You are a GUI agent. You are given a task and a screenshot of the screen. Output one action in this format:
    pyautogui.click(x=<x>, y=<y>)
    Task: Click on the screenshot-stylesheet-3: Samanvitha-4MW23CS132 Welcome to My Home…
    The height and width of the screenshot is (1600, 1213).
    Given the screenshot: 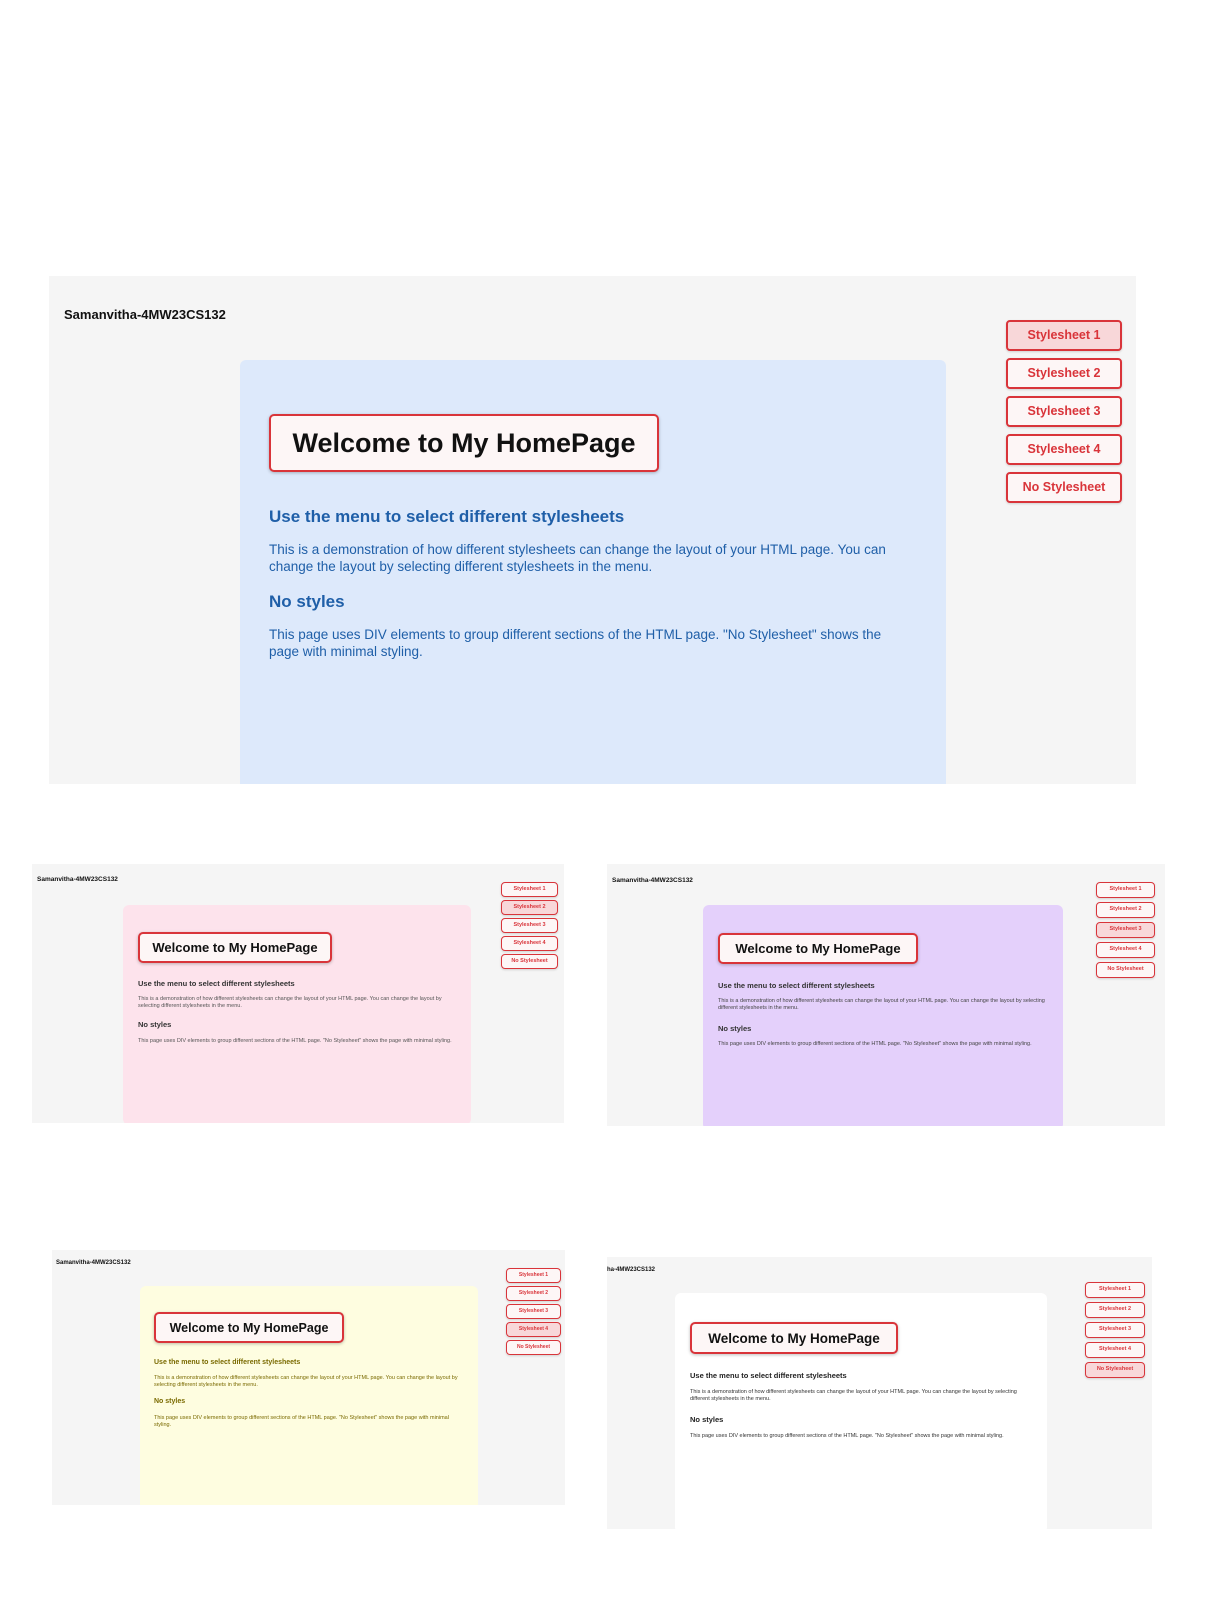 What is the action you would take?
    pyautogui.click(x=886, y=995)
    